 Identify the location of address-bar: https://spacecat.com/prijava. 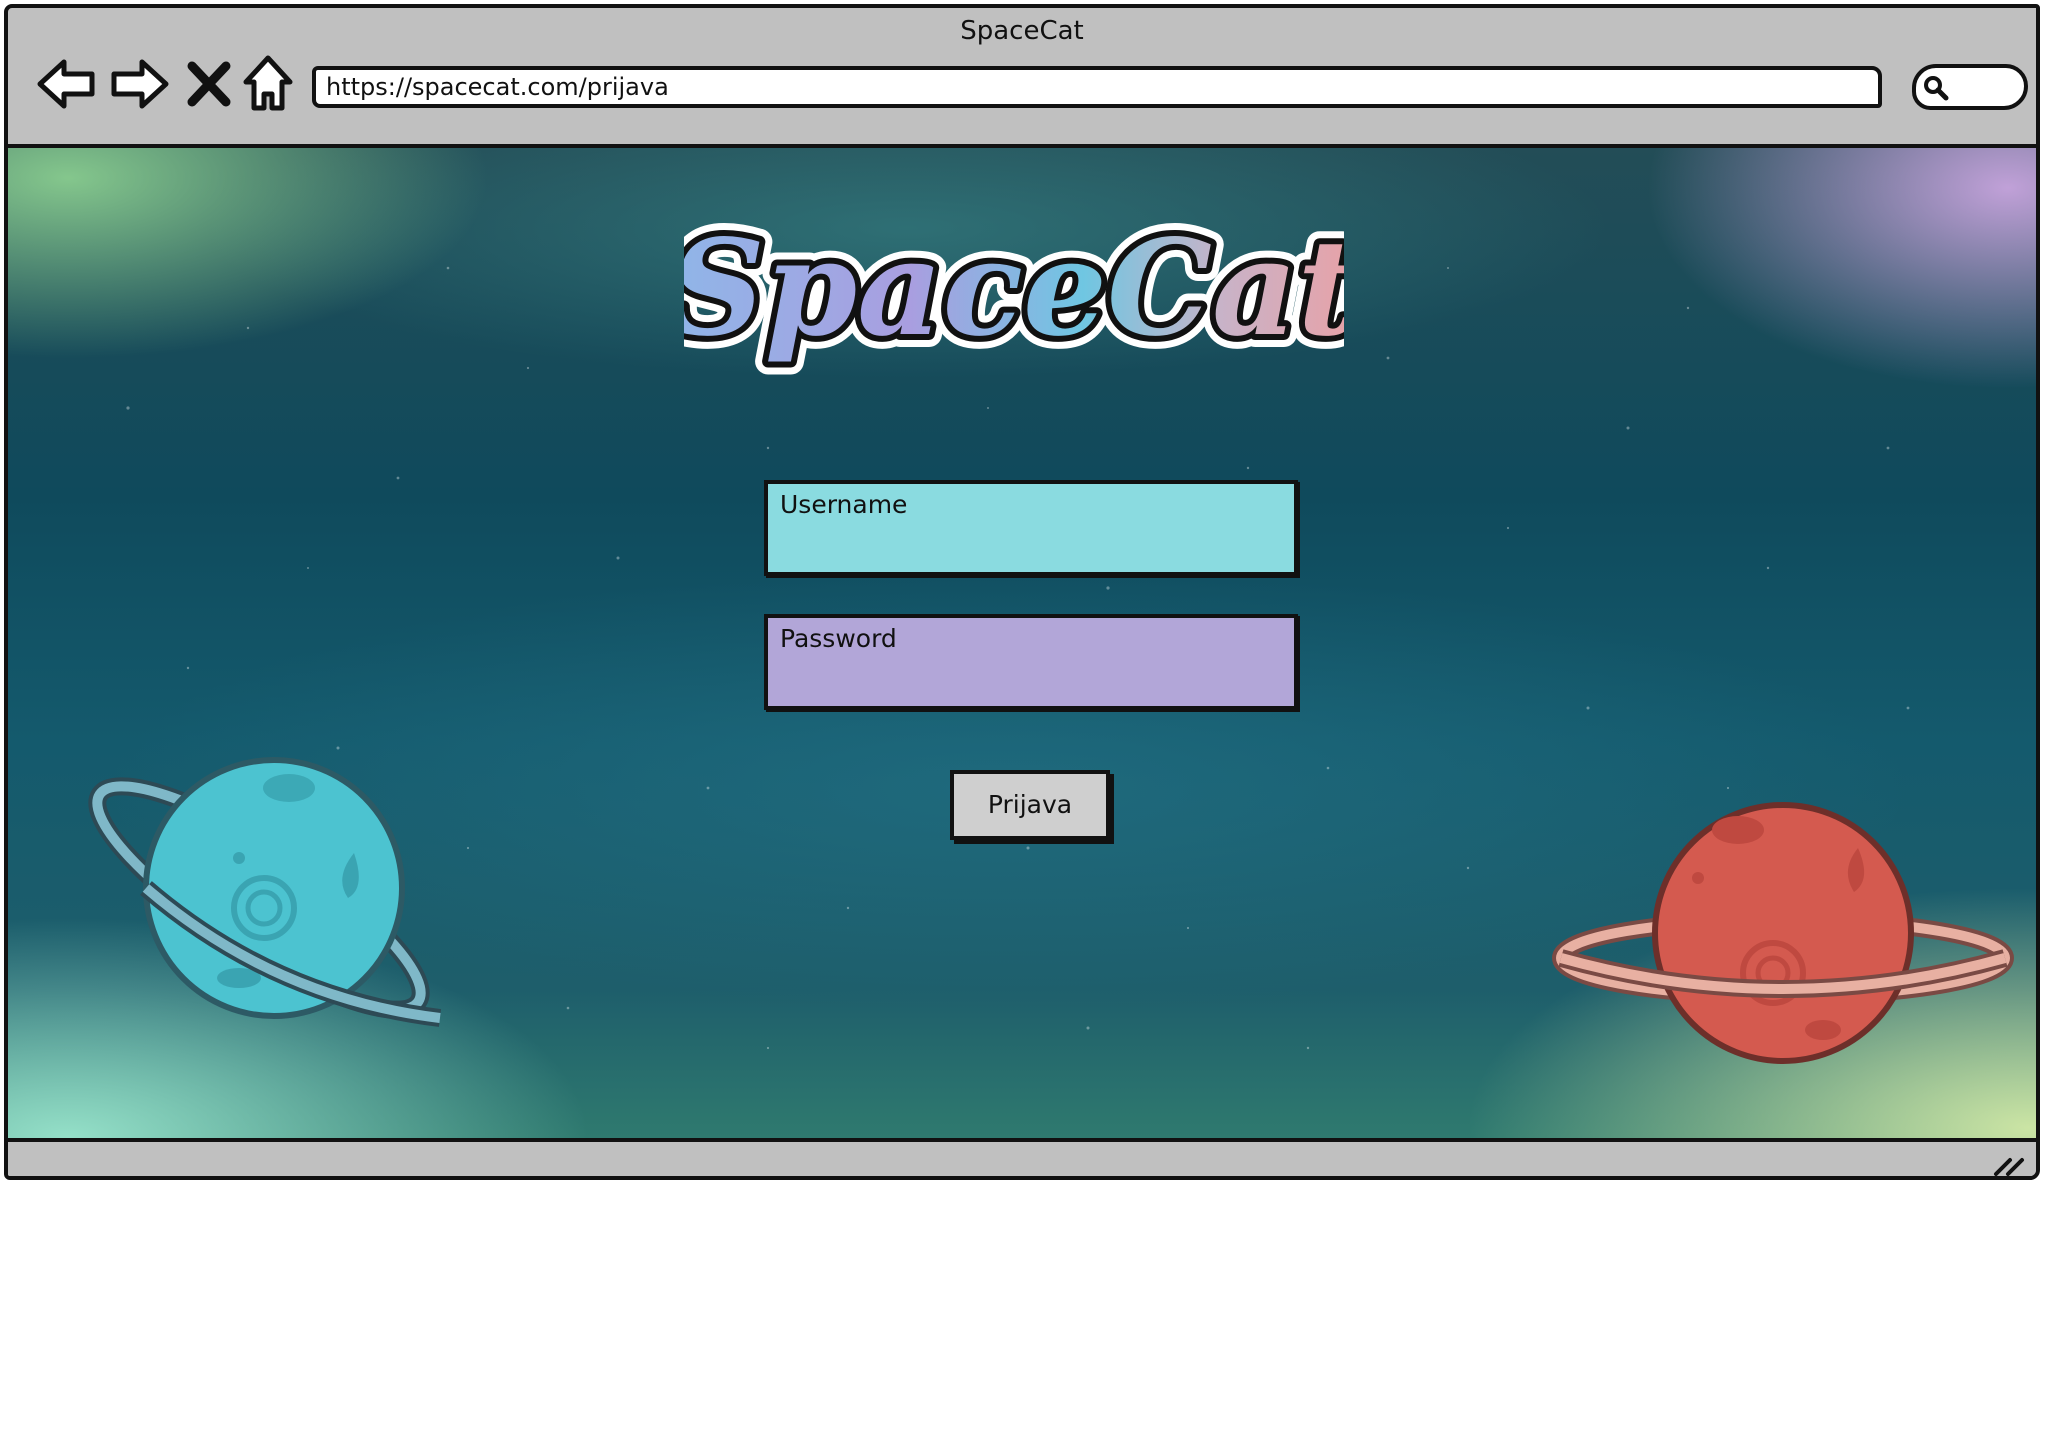
(1097, 87).